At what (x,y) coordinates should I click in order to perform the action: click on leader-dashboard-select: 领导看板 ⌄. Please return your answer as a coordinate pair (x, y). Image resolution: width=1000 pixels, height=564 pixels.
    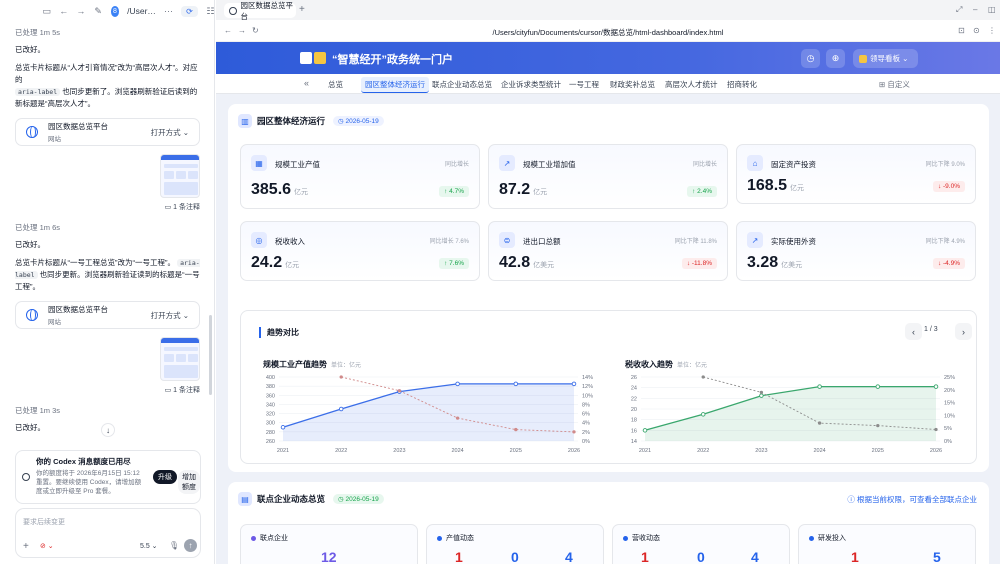
    Looking at the image, I should click on (885, 58).